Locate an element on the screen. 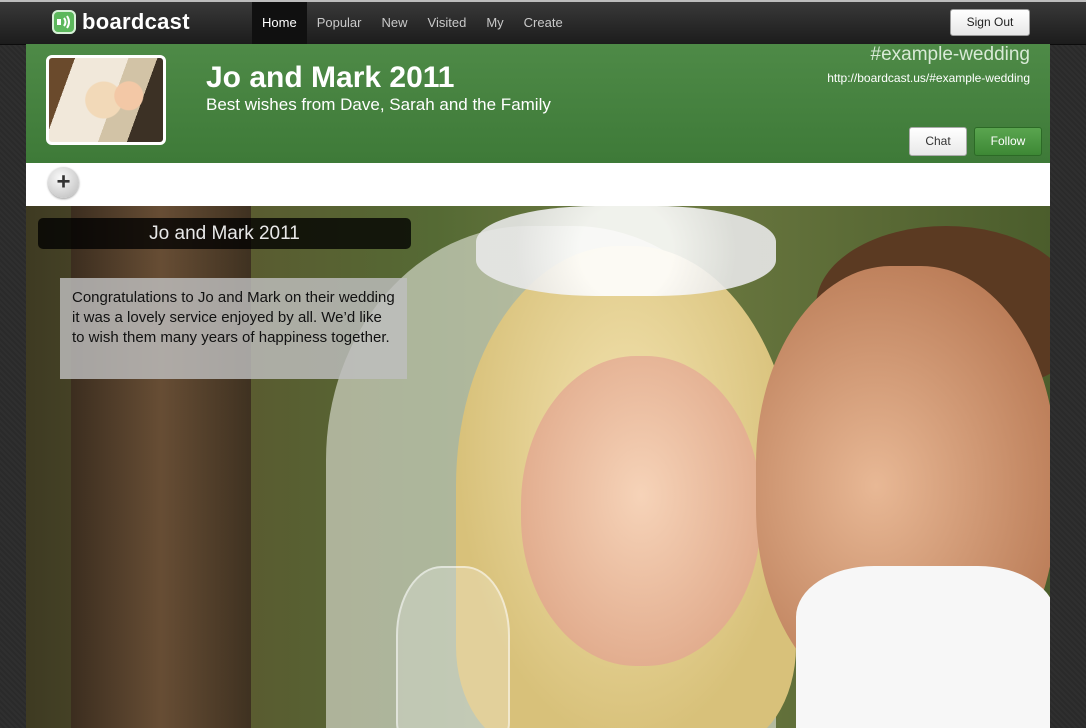  nav-item-popular: Popular is located at coordinates (339, 23).